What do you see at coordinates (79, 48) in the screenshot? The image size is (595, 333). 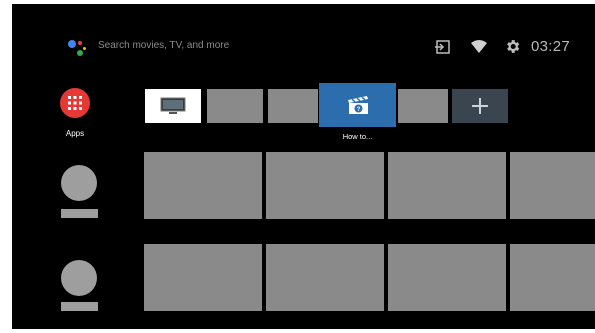 I see `google-assistant-icon` at bounding box center [79, 48].